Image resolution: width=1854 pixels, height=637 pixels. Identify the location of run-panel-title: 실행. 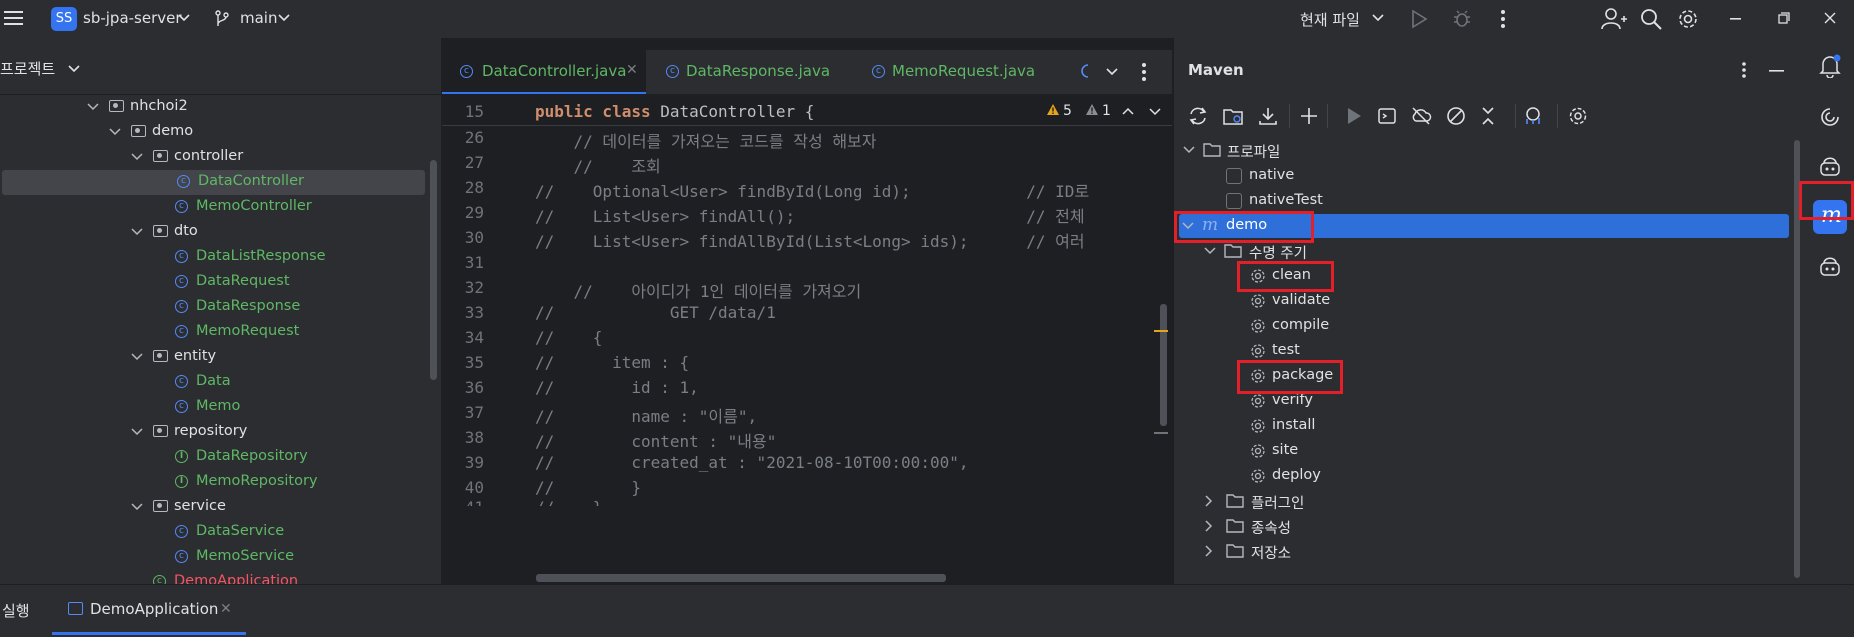
(16, 610).